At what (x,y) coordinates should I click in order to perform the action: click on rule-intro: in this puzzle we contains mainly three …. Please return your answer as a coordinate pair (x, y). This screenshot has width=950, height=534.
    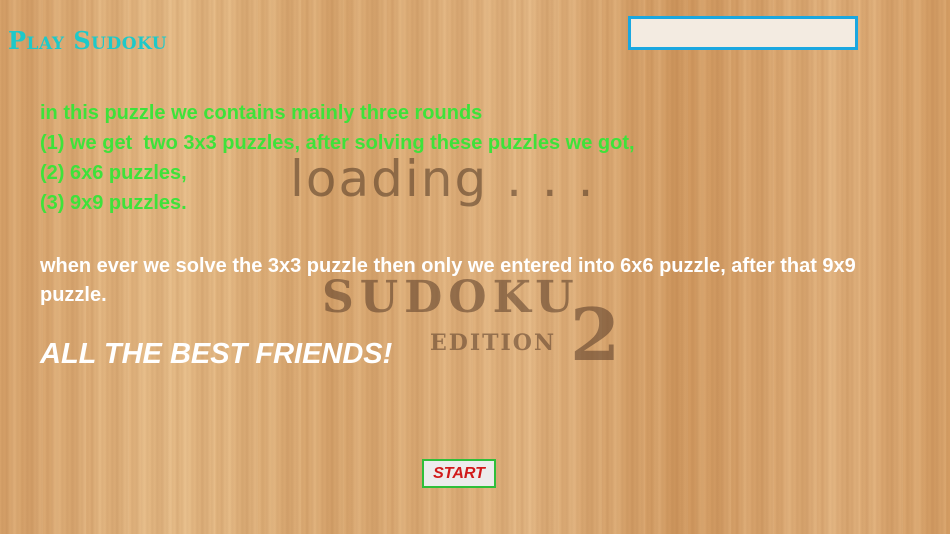
    Looking at the image, I should click on (261, 113).